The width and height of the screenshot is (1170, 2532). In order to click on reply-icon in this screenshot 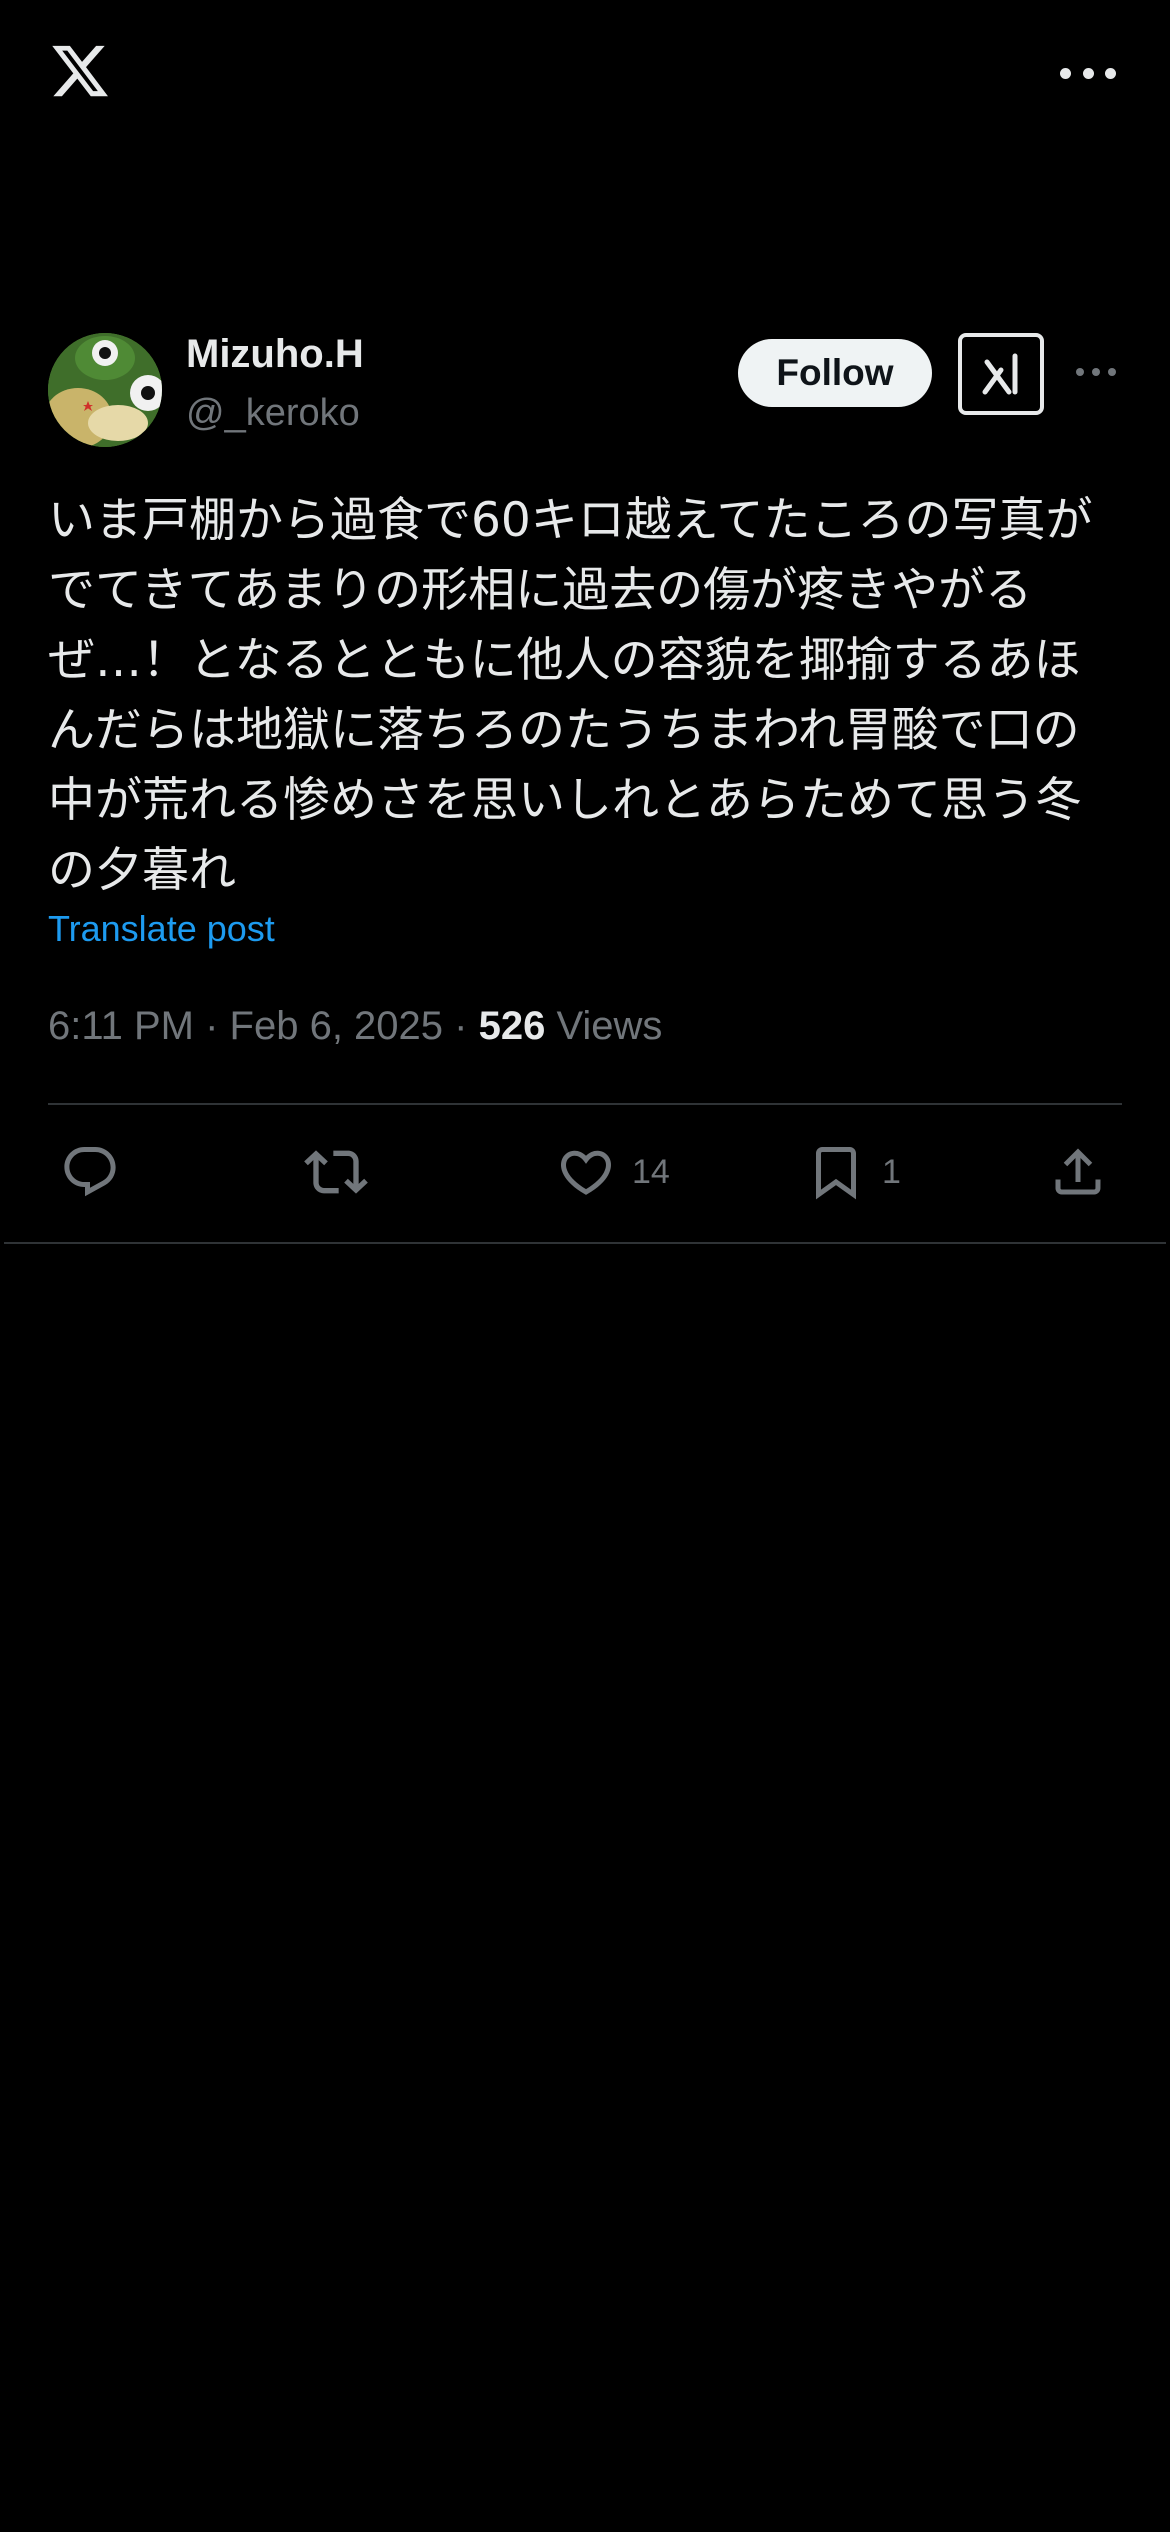, I will do `click(90, 1172)`.